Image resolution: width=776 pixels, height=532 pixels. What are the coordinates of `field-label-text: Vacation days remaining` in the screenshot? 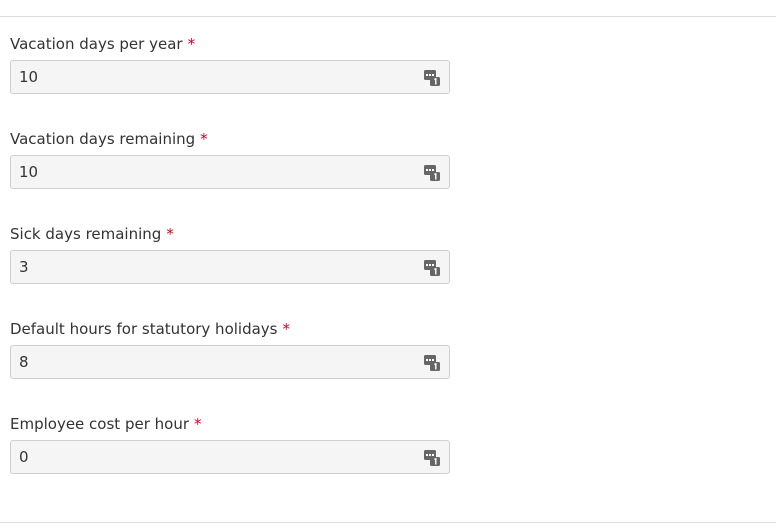 It's located at (103, 139).